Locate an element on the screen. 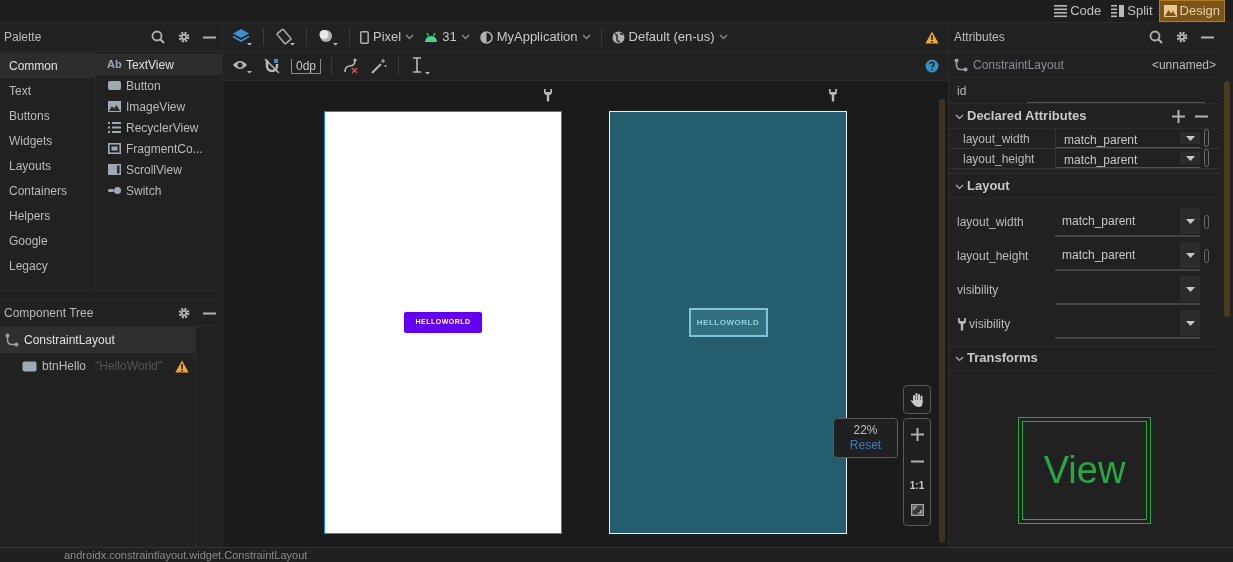 This screenshot has width=1233, height=562. eye-icon is located at coordinates (242, 66).